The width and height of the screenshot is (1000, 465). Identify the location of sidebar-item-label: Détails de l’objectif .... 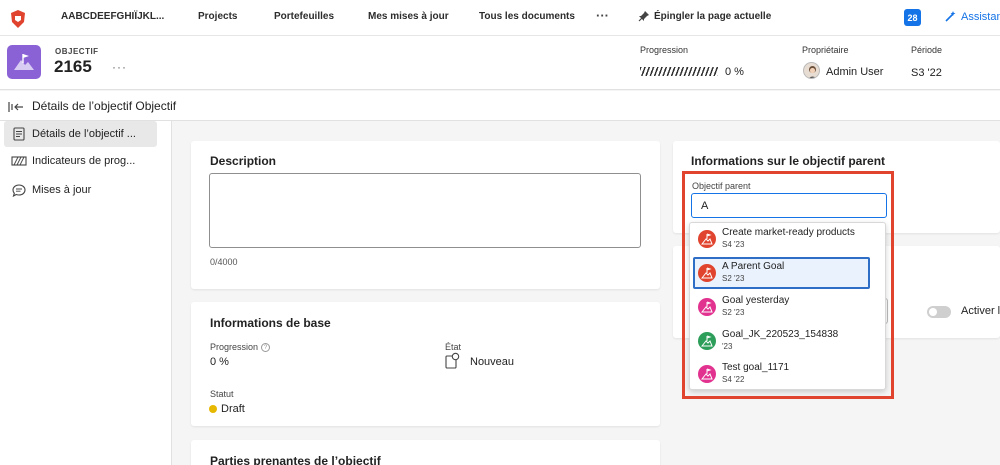
(84, 134).